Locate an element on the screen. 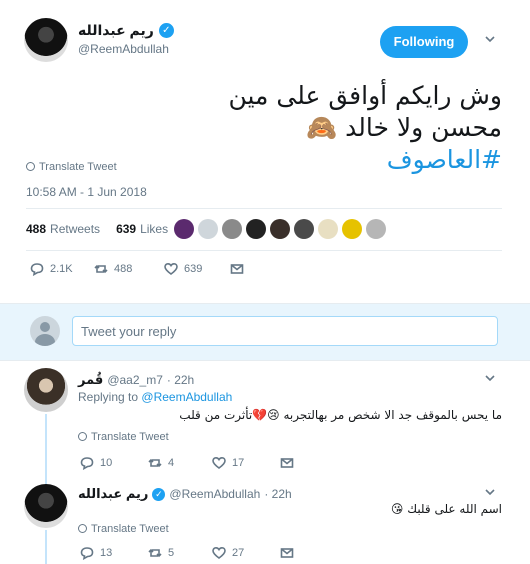  like-action: 639 is located at coordinates (183, 269).